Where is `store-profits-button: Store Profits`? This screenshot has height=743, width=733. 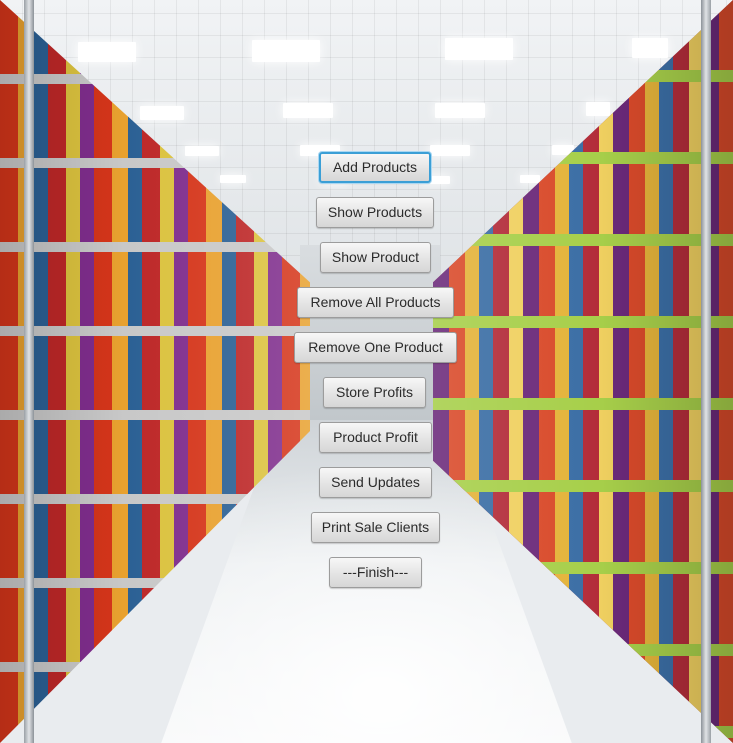
store-profits-button: Store Profits is located at coordinates (374, 392).